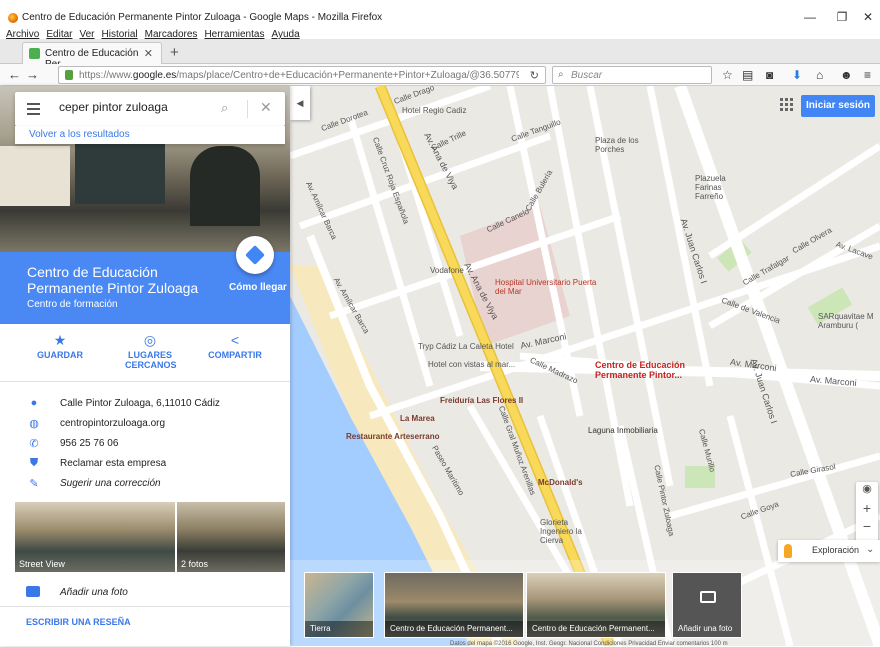 The height and width of the screenshot is (647, 880). What do you see at coordinates (78, 622) in the screenshot?
I see `write-review-button: ESCRIBIR UNA RESEÑA` at bounding box center [78, 622].